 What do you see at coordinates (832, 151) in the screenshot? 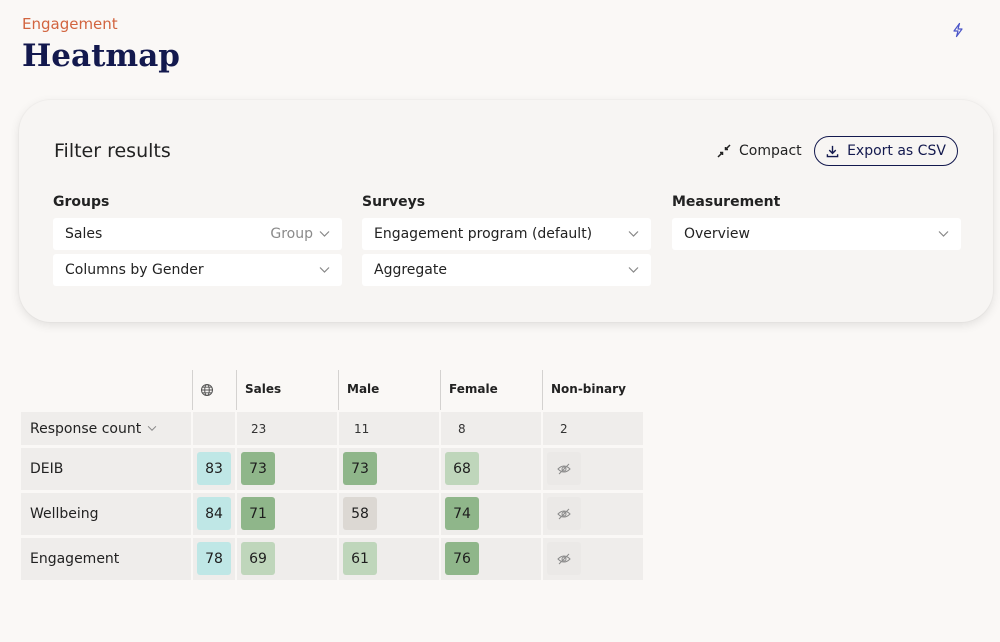
I see `download-icon` at bounding box center [832, 151].